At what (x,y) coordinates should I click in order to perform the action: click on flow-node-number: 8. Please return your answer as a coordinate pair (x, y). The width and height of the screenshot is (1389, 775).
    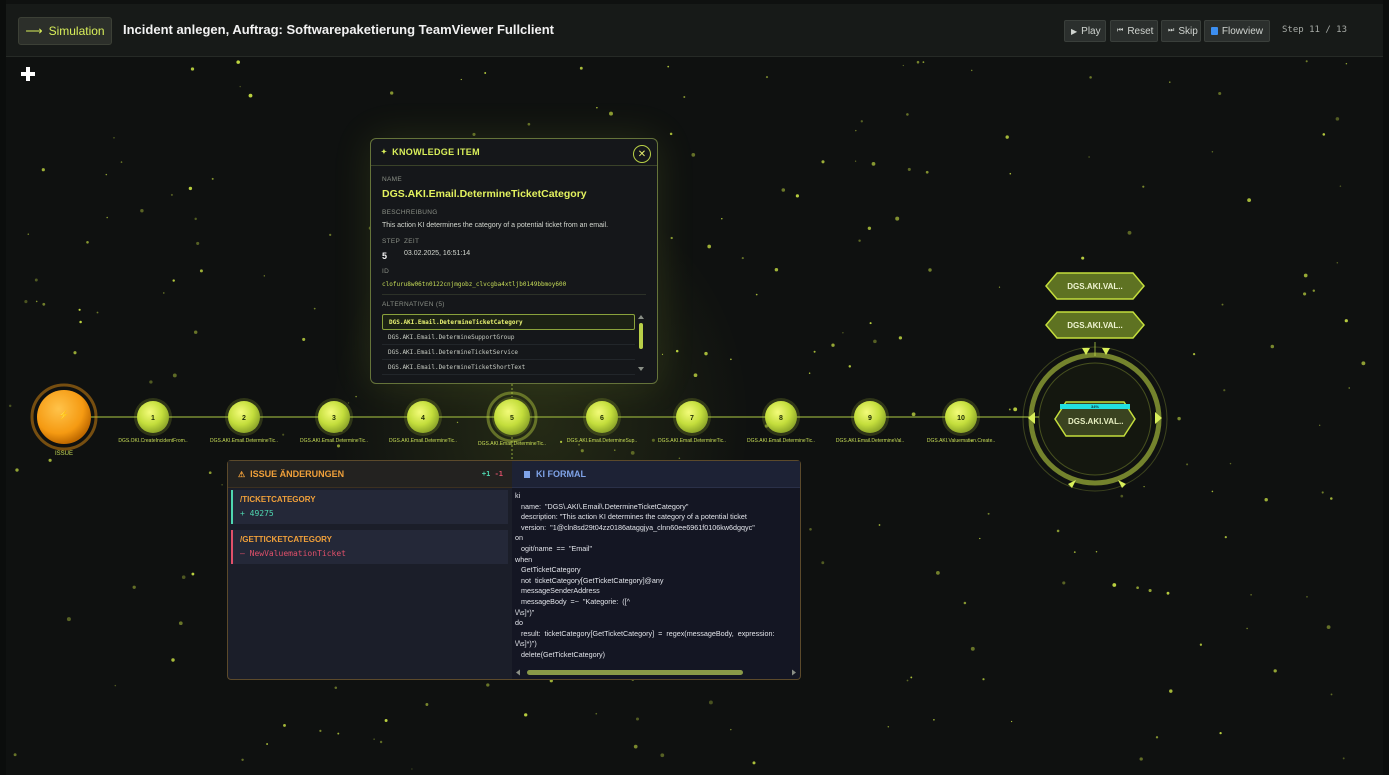
    Looking at the image, I should click on (781, 418).